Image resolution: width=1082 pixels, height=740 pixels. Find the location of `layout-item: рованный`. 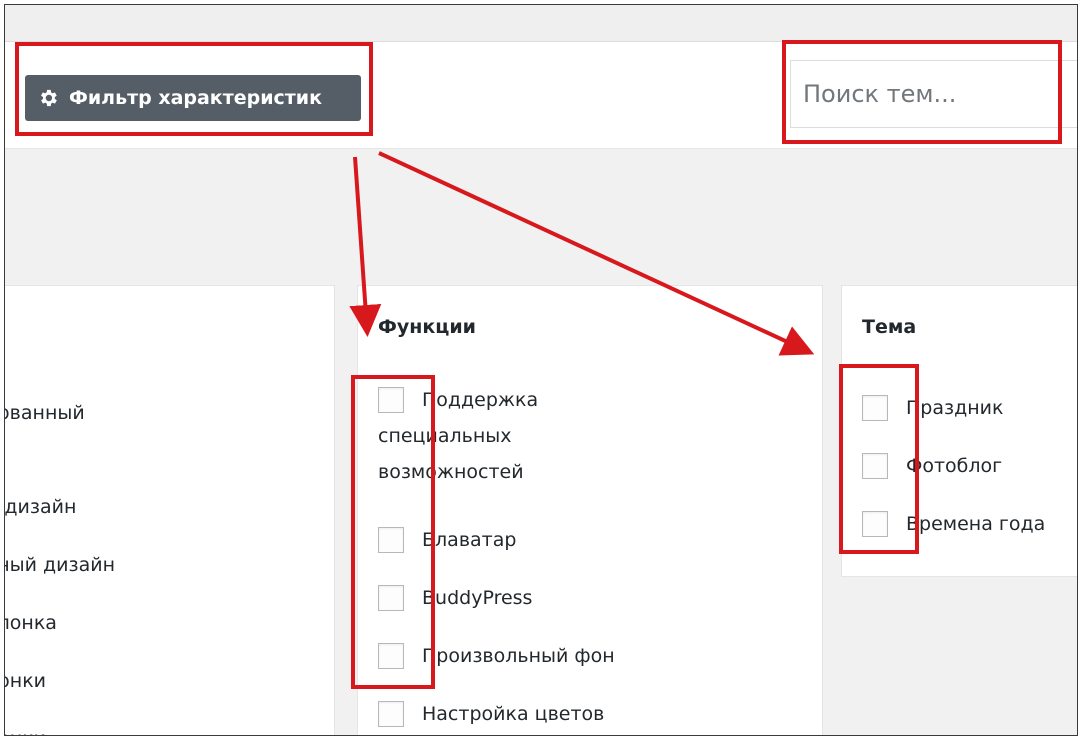

layout-item: рованный is located at coordinates (45, 413).